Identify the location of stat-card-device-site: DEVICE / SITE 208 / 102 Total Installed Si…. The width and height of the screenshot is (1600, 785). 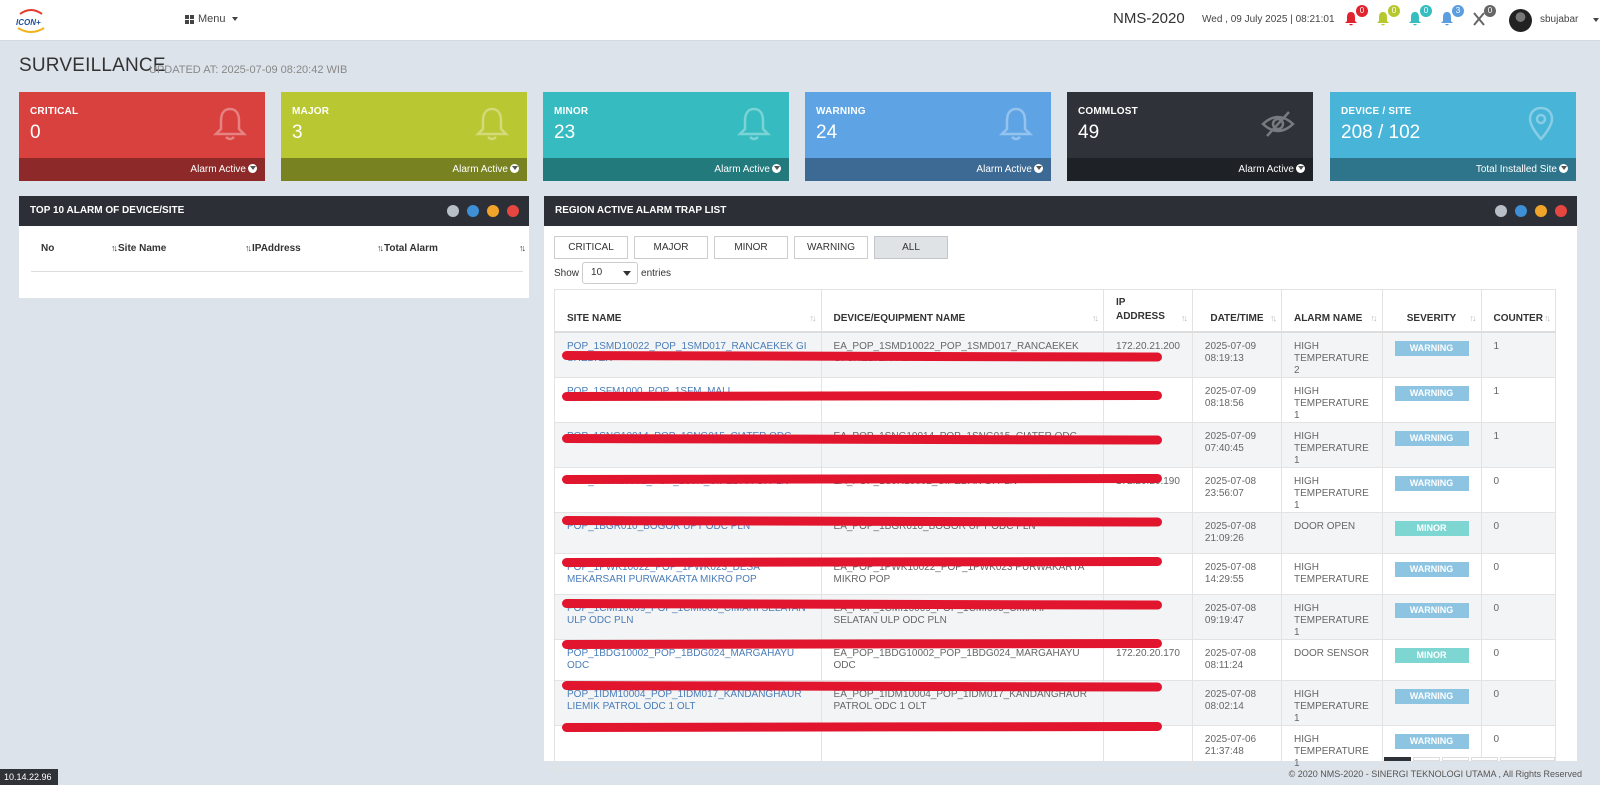
(1453, 136).